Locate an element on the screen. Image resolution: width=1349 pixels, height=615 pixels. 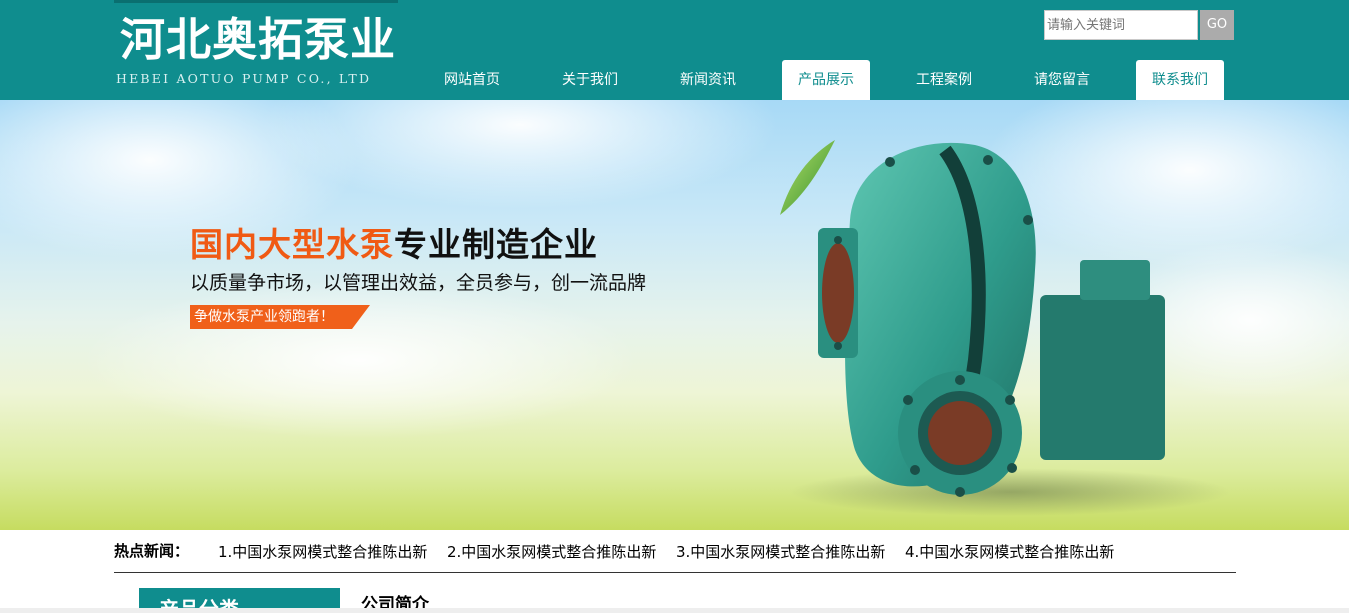
nav-item-home: 网站首页 is located at coordinates (472, 80).